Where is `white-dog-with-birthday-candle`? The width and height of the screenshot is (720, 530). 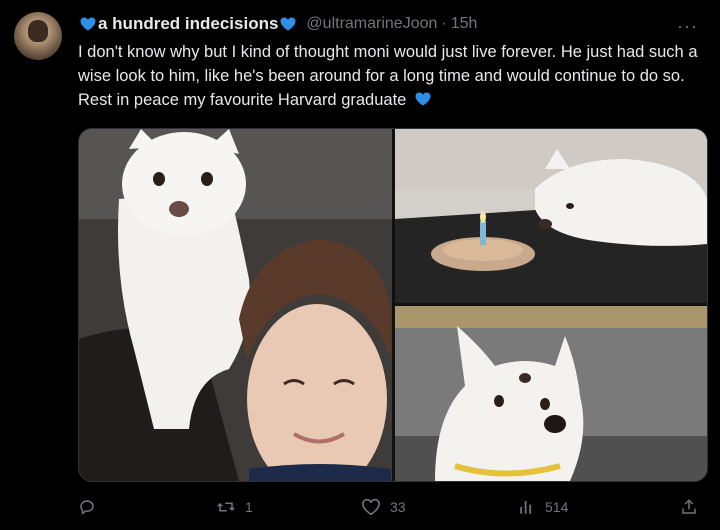 white-dog-with-birthday-candle is located at coordinates (551, 216).